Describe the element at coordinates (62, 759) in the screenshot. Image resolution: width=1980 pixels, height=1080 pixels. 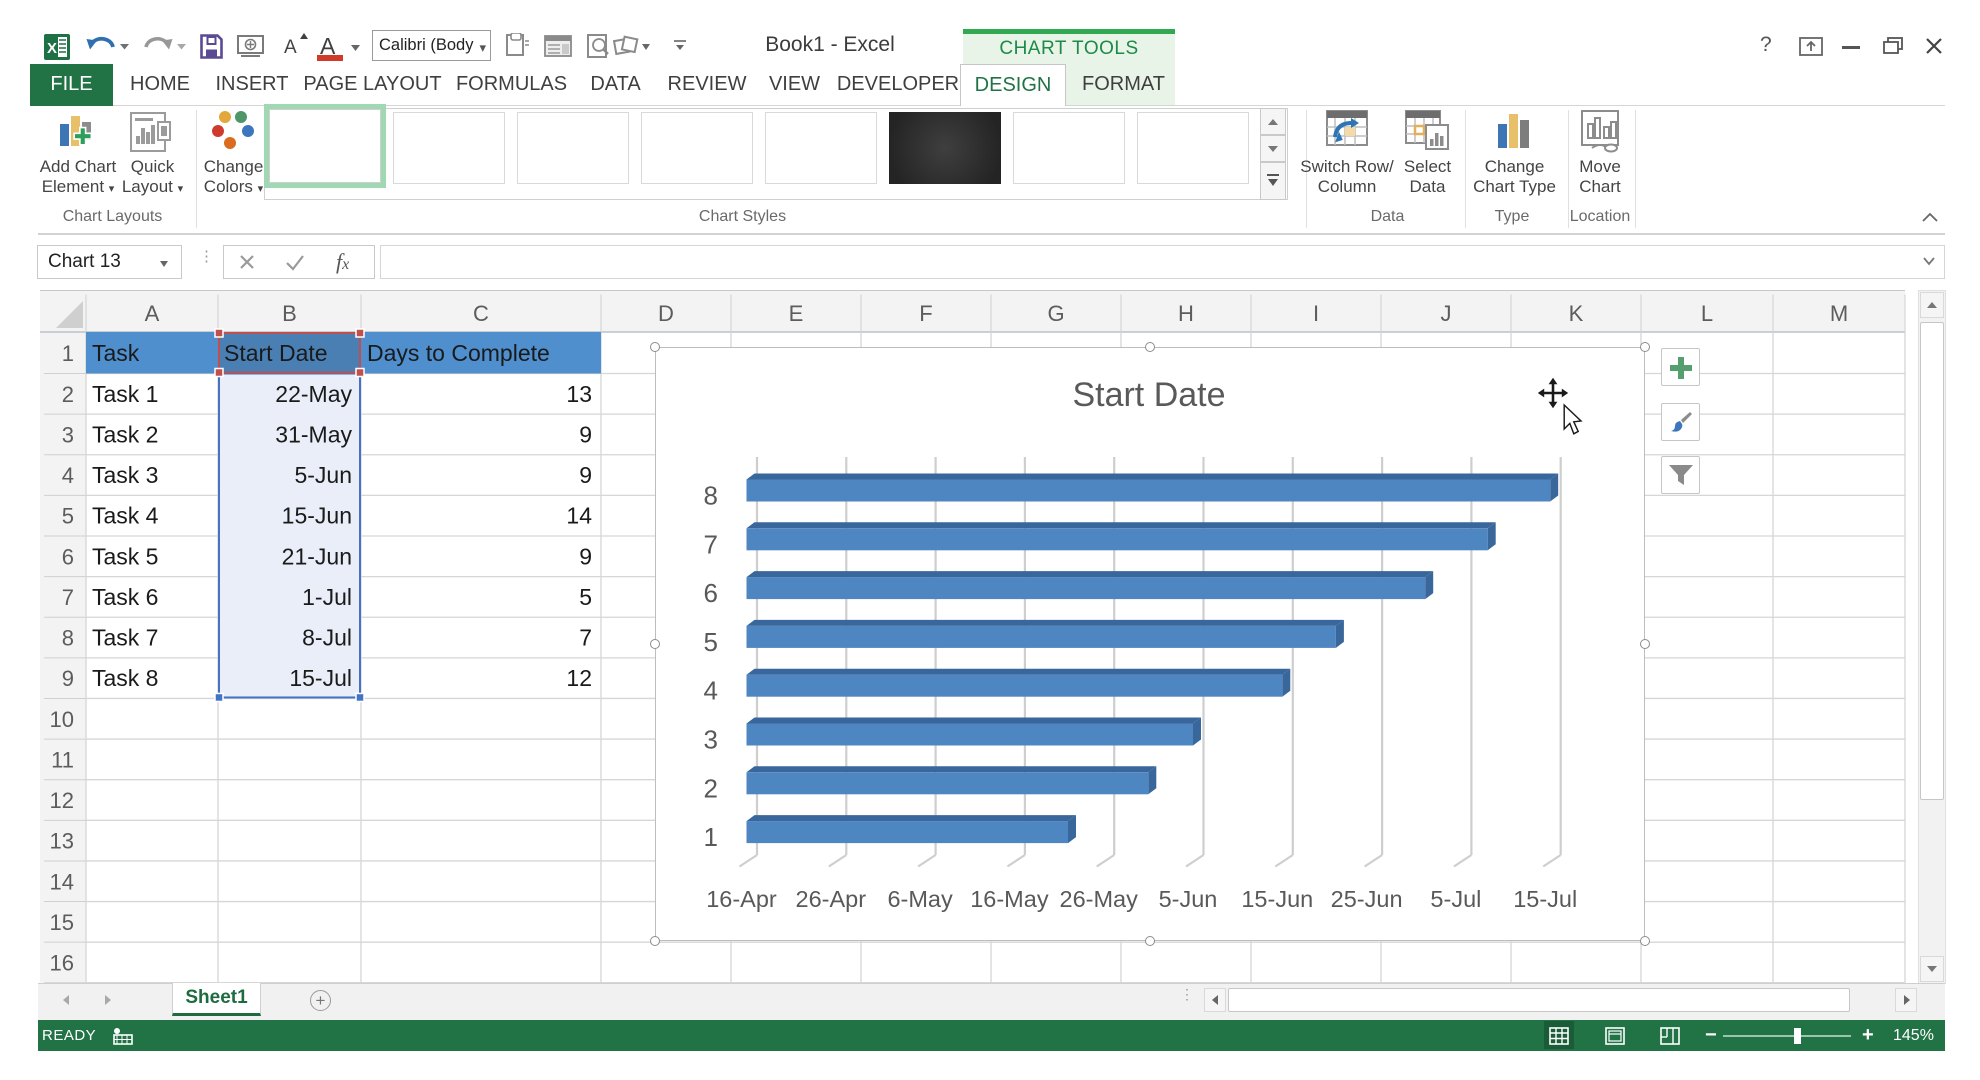
I see `svg-text: 11` at that location.